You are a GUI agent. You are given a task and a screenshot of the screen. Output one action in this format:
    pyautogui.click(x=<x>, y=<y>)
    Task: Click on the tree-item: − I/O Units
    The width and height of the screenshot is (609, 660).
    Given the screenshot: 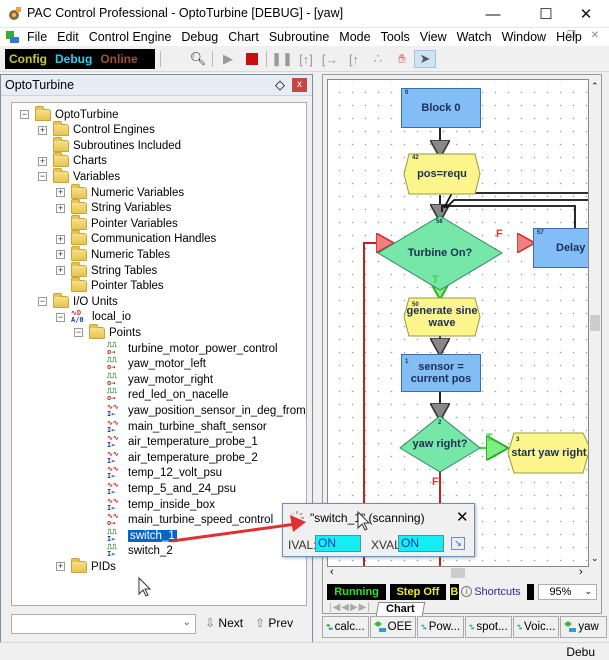 What is the action you would take?
    pyautogui.click(x=78, y=300)
    